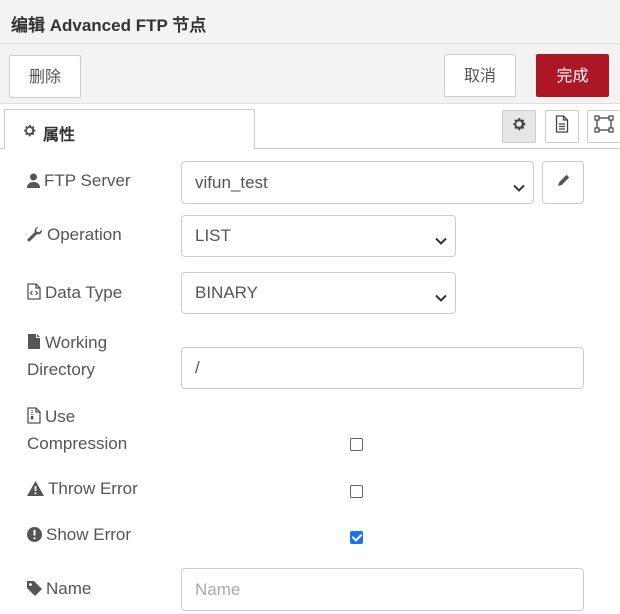  Describe the element at coordinates (89, 534) in the screenshot. I see `show-error-label-text: Show Error` at that location.